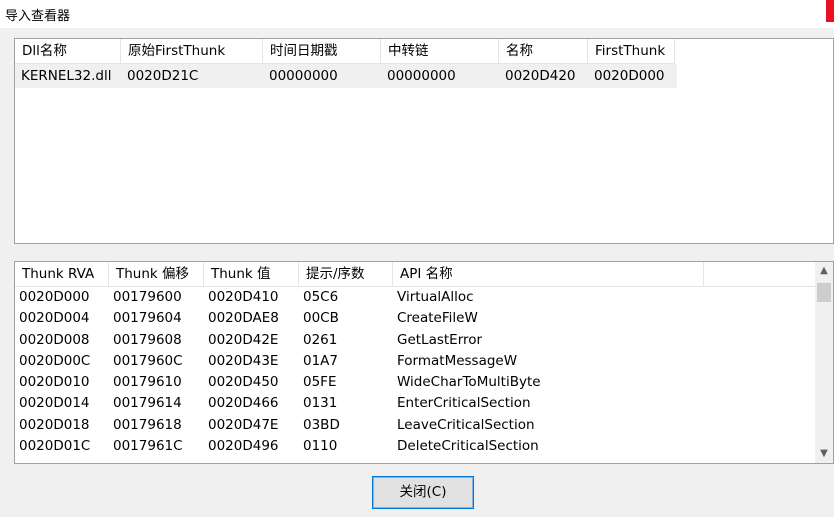  What do you see at coordinates (435, 297) in the screenshot?
I see `cell-api-name: VirtualAlloc` at bounding box center [435, 297].